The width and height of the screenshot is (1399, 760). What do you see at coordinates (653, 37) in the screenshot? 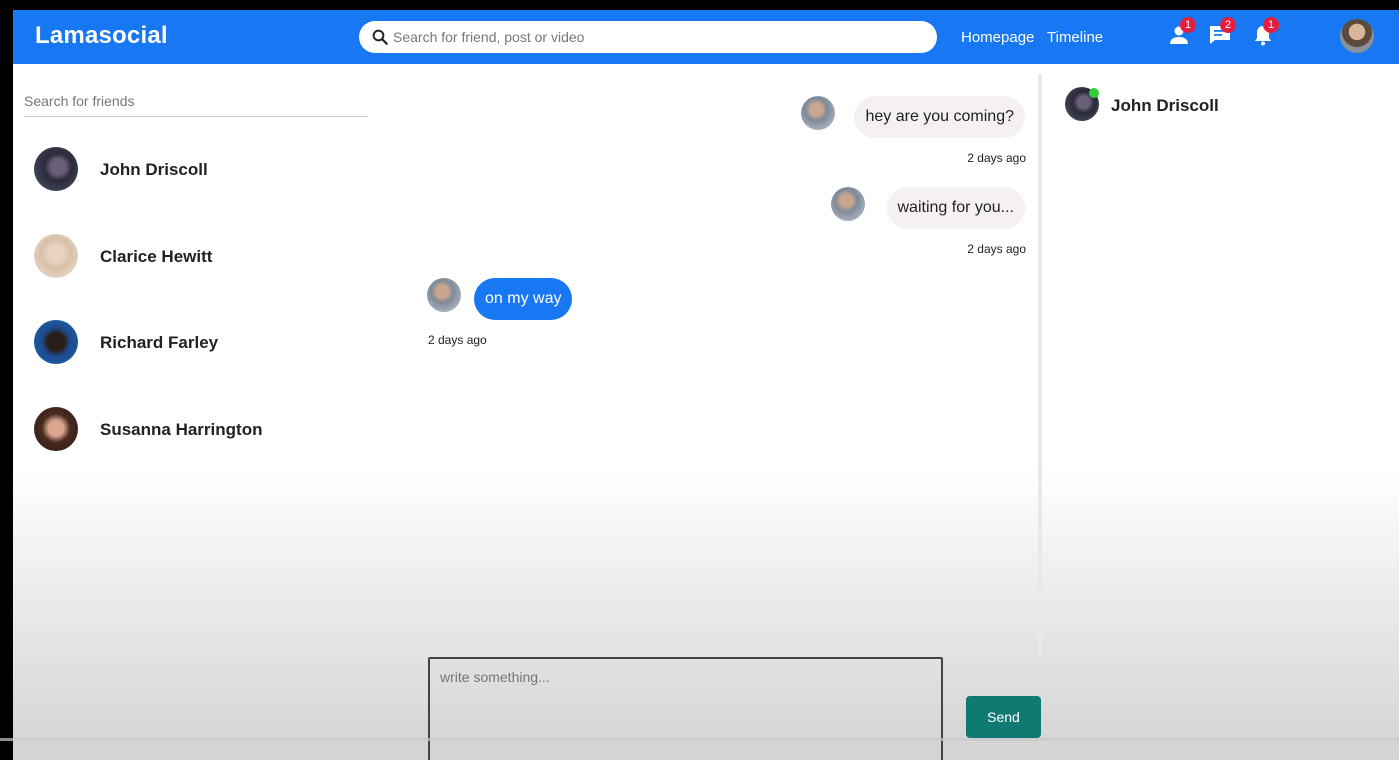
I see `search-input` at bounding box center [653, 37].